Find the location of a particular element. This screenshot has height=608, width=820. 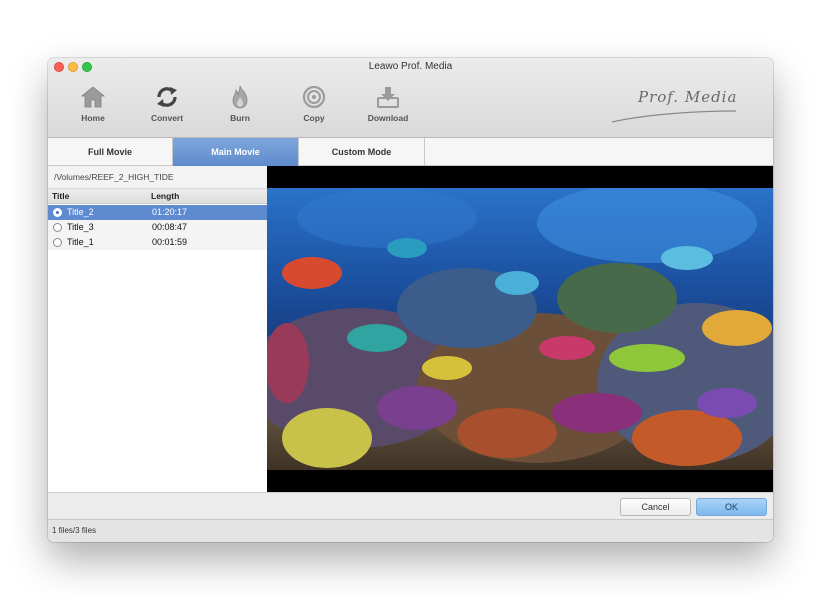

copy-icon is located at coordinates (314, 97).